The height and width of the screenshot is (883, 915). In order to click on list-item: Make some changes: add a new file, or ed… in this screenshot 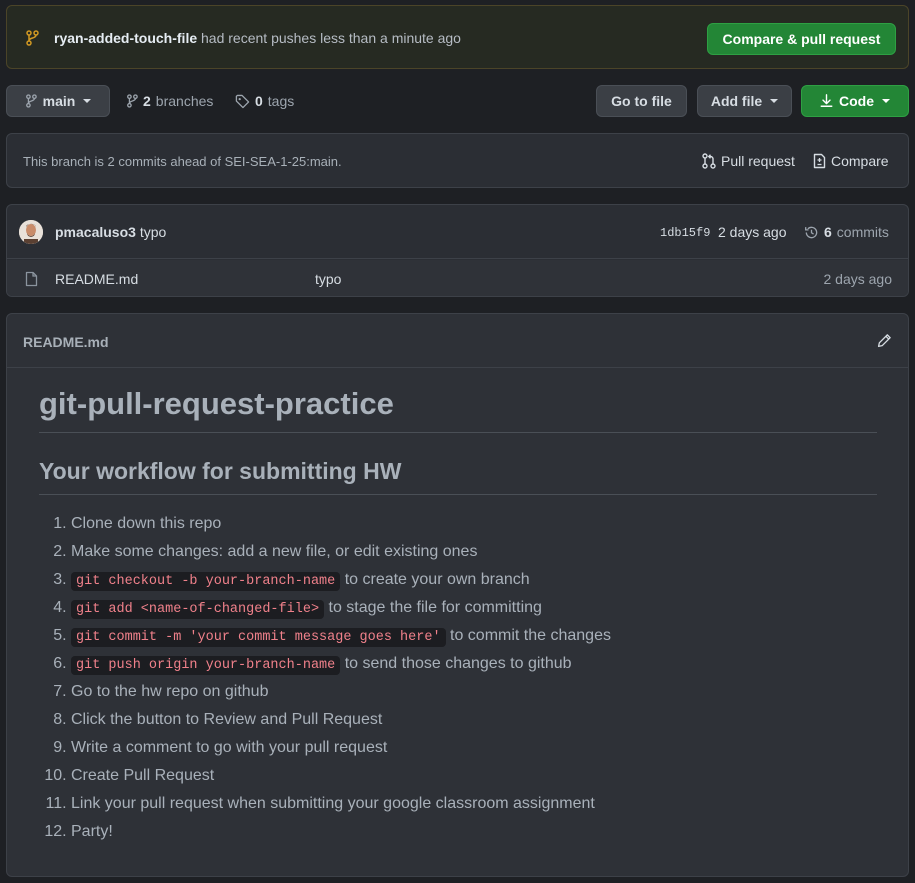, I will do `click(474, 555)`.